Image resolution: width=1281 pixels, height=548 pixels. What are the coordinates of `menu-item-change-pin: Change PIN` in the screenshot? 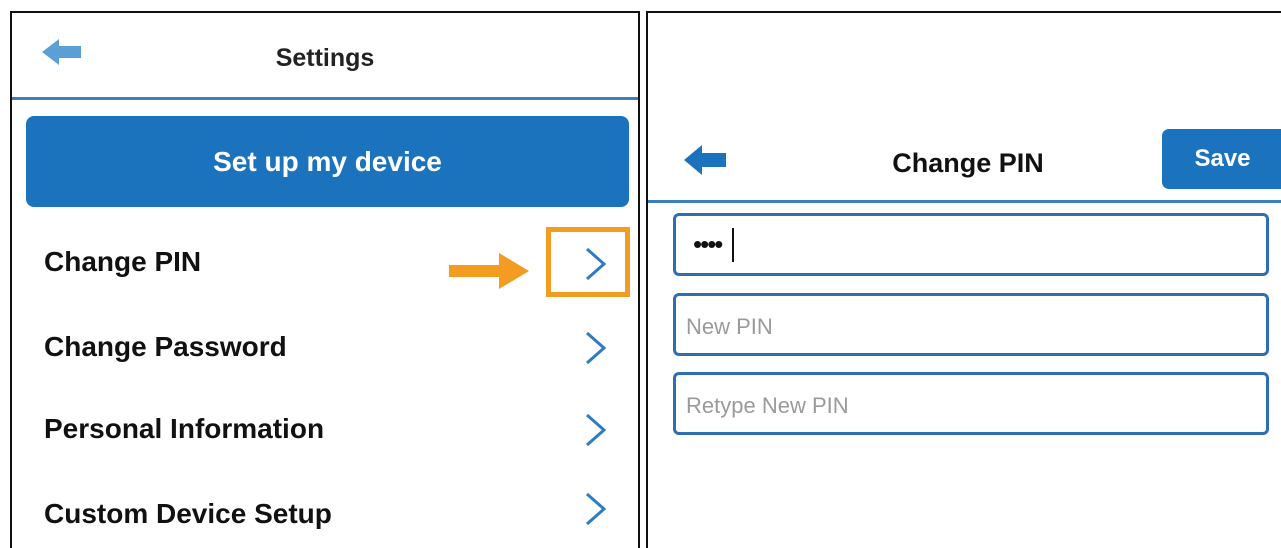 It's located at (325, 263).